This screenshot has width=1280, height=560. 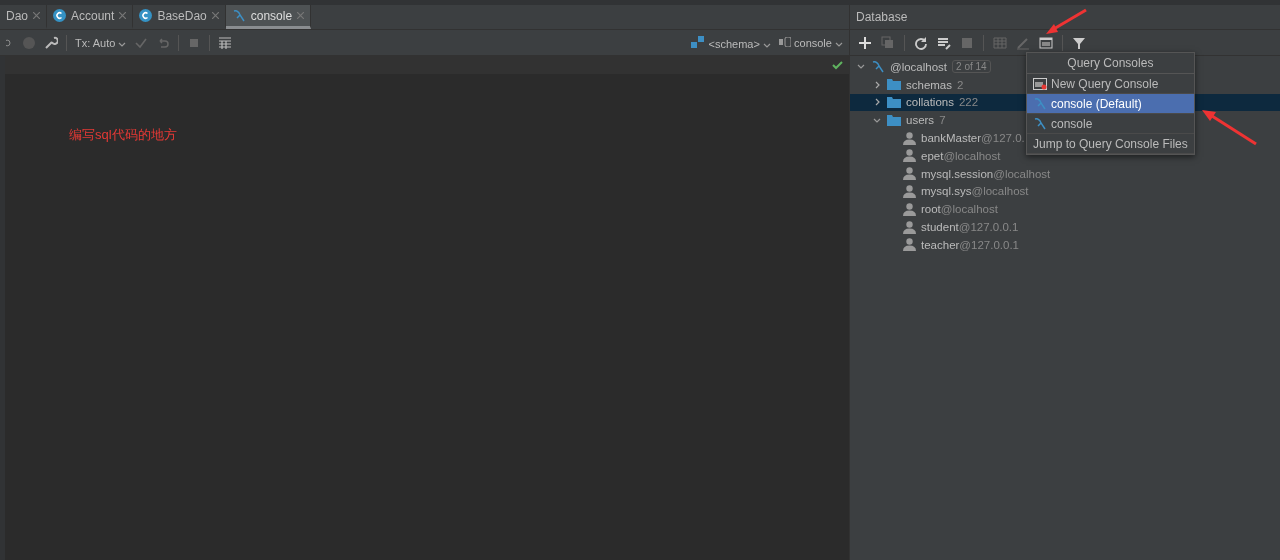 What do you see at coordinates (1110, 104) in the screenshot?
I see `menu-item: console (Default)` at bounding box center [1110, 104].